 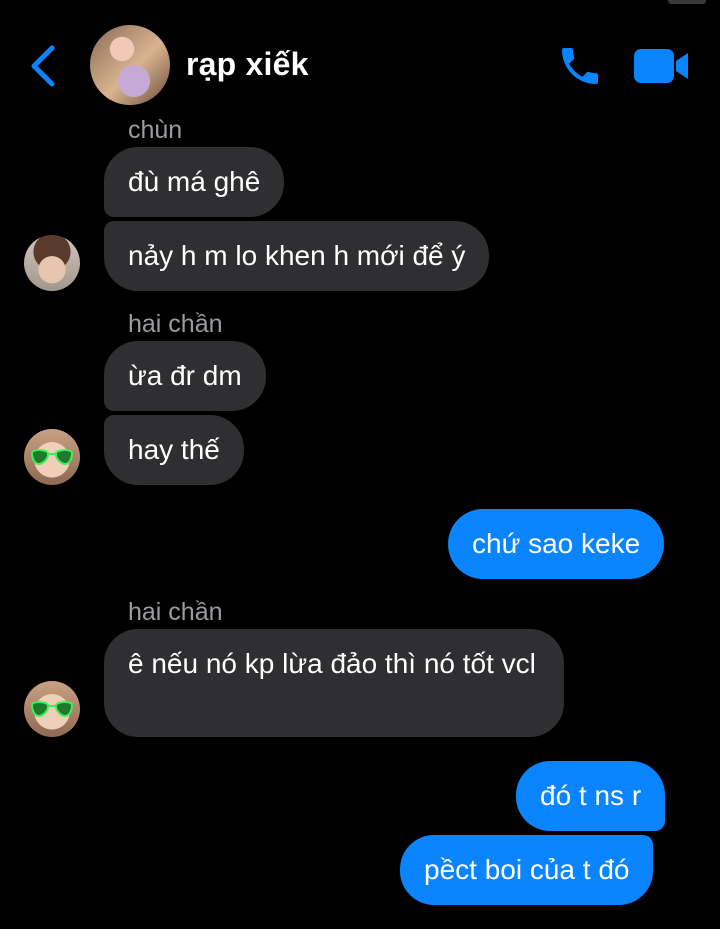 I want to click on message-bubble: chứ sao keke, so click(x=556, y=544).